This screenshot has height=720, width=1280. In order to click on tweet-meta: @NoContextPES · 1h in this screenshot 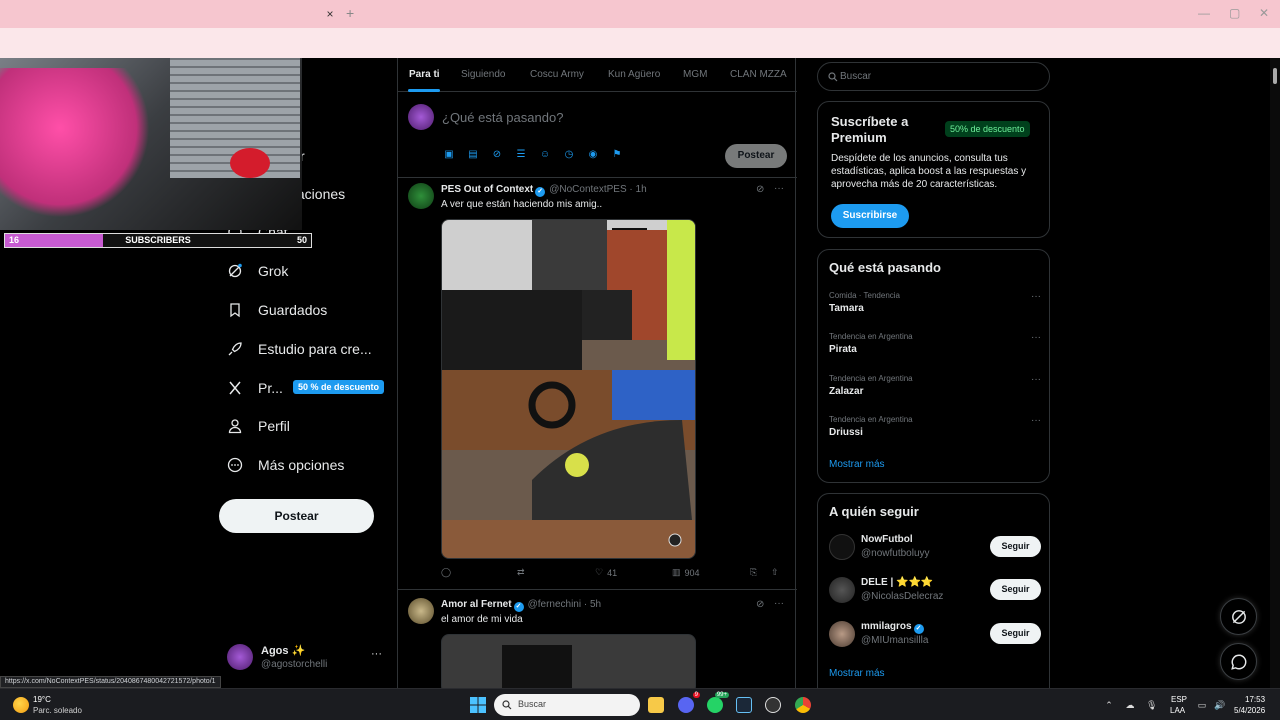, I will do `click(598, 189)`.